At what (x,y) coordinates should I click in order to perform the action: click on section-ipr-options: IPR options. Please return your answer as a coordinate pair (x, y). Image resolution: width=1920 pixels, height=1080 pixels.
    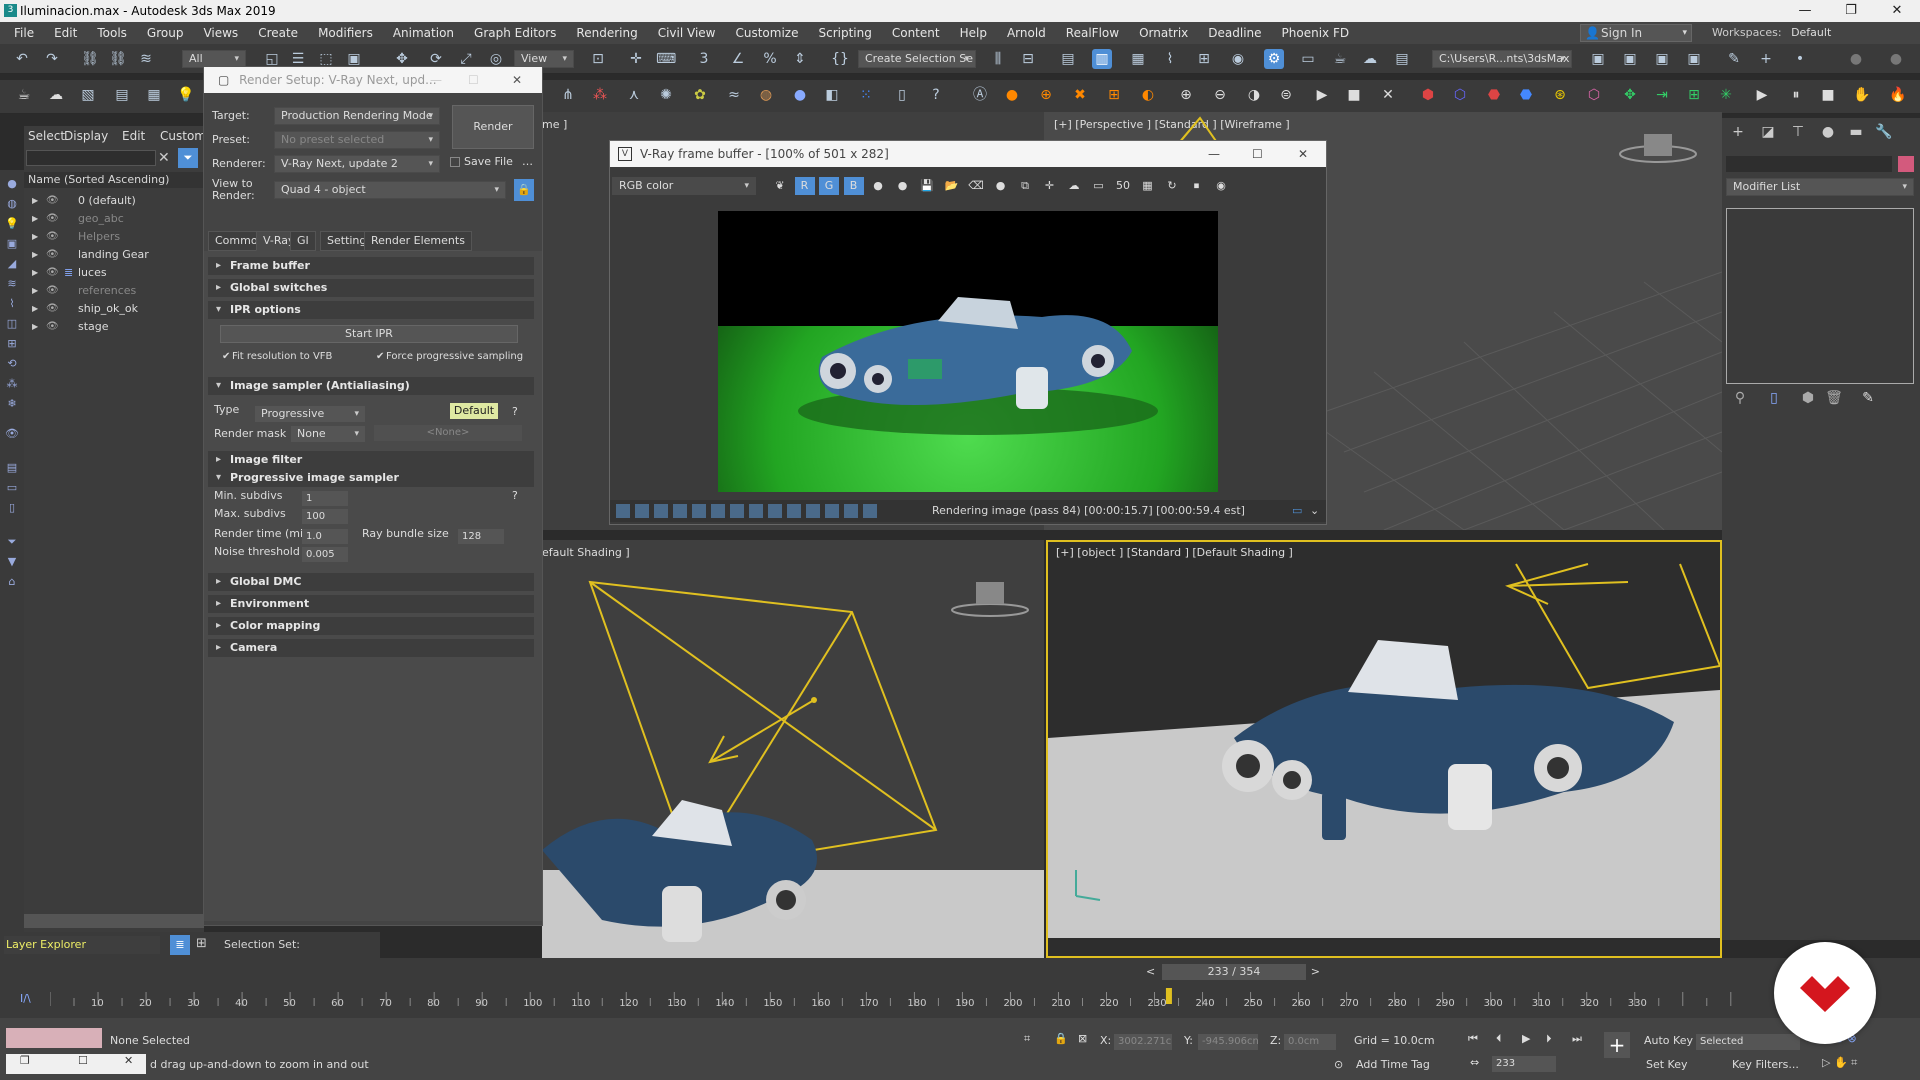
    Looking at the image, I should click on (371, 310).